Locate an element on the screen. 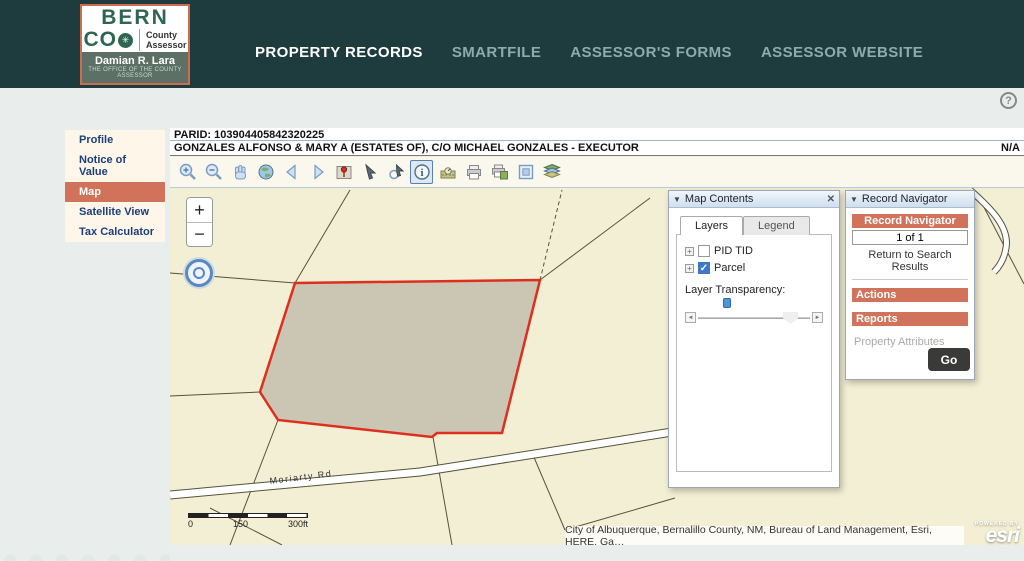 Image resolution: width=1024 pixels, height=561 pixels. logo-county1: County is located at coordinates (161, 35).